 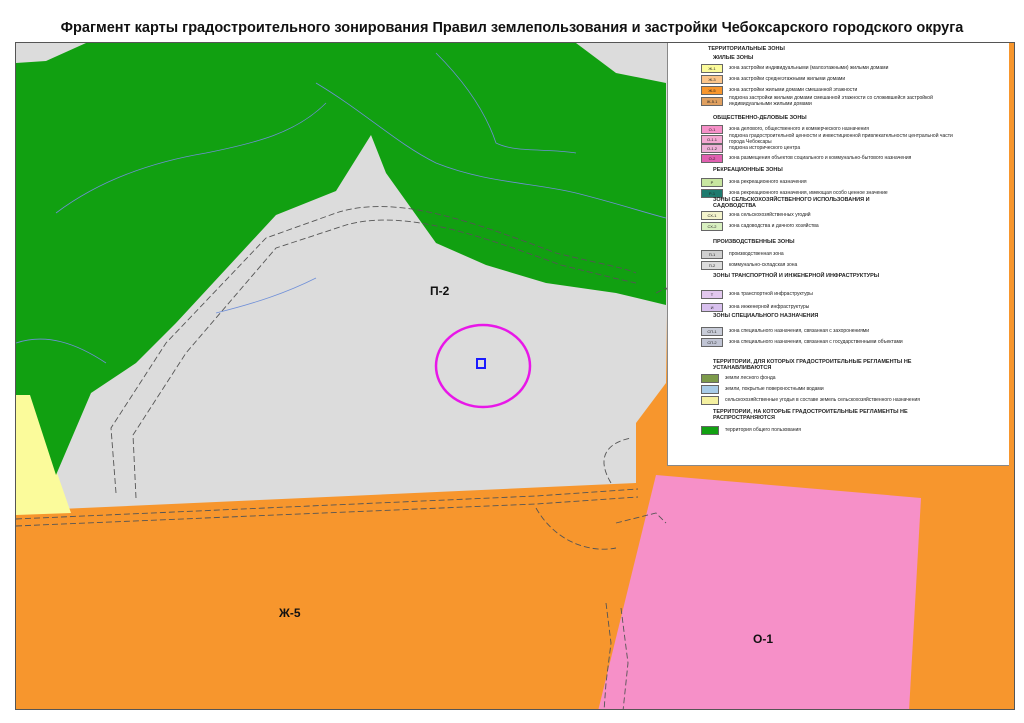 I want to click on legend-swatch: СП-1, so click(x=712, y=331).